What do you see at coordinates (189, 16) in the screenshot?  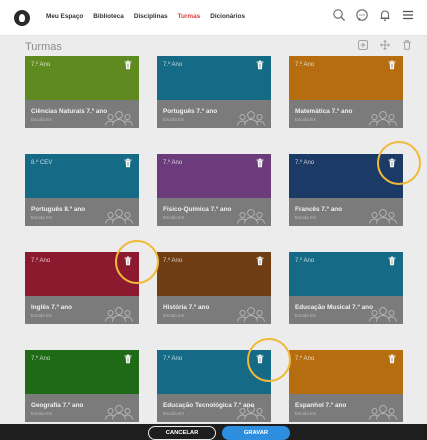 I see `nav-item-turmas: Turmas` at bounding box center [189, 16].